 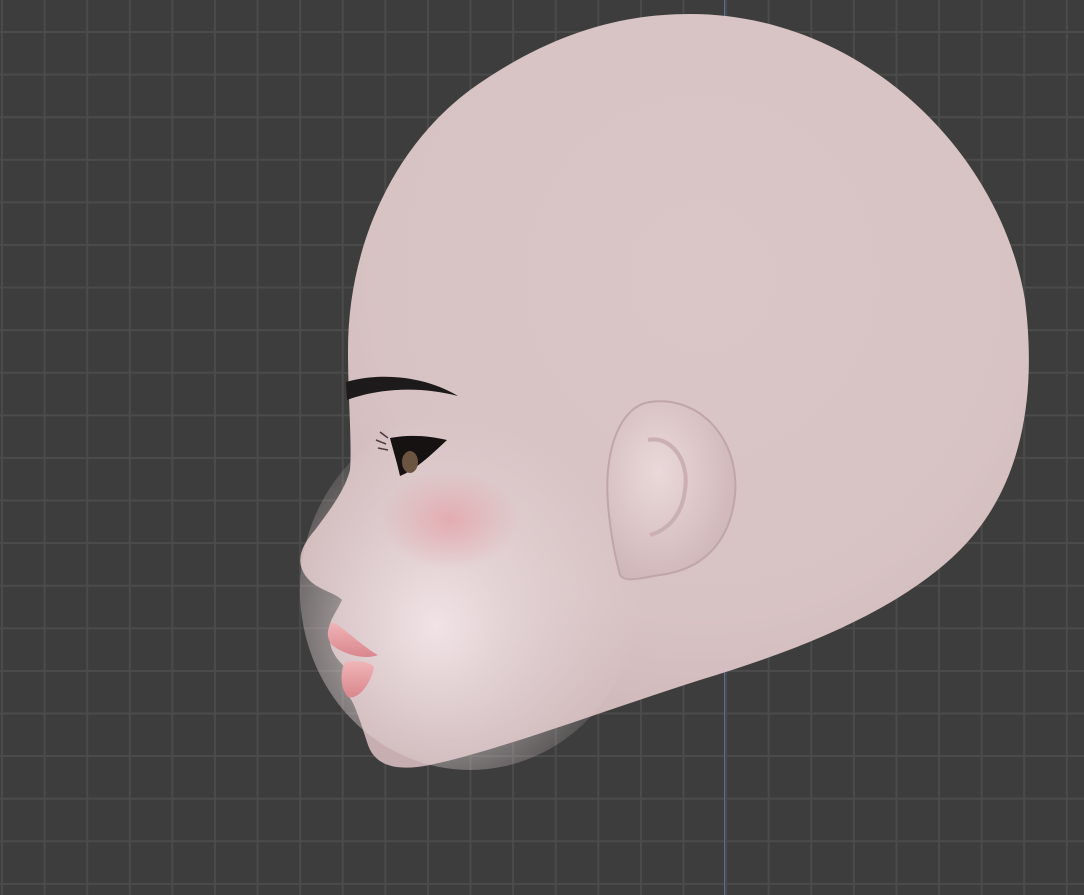 I want to click on cheek-blush, so click(x=450, y=520).